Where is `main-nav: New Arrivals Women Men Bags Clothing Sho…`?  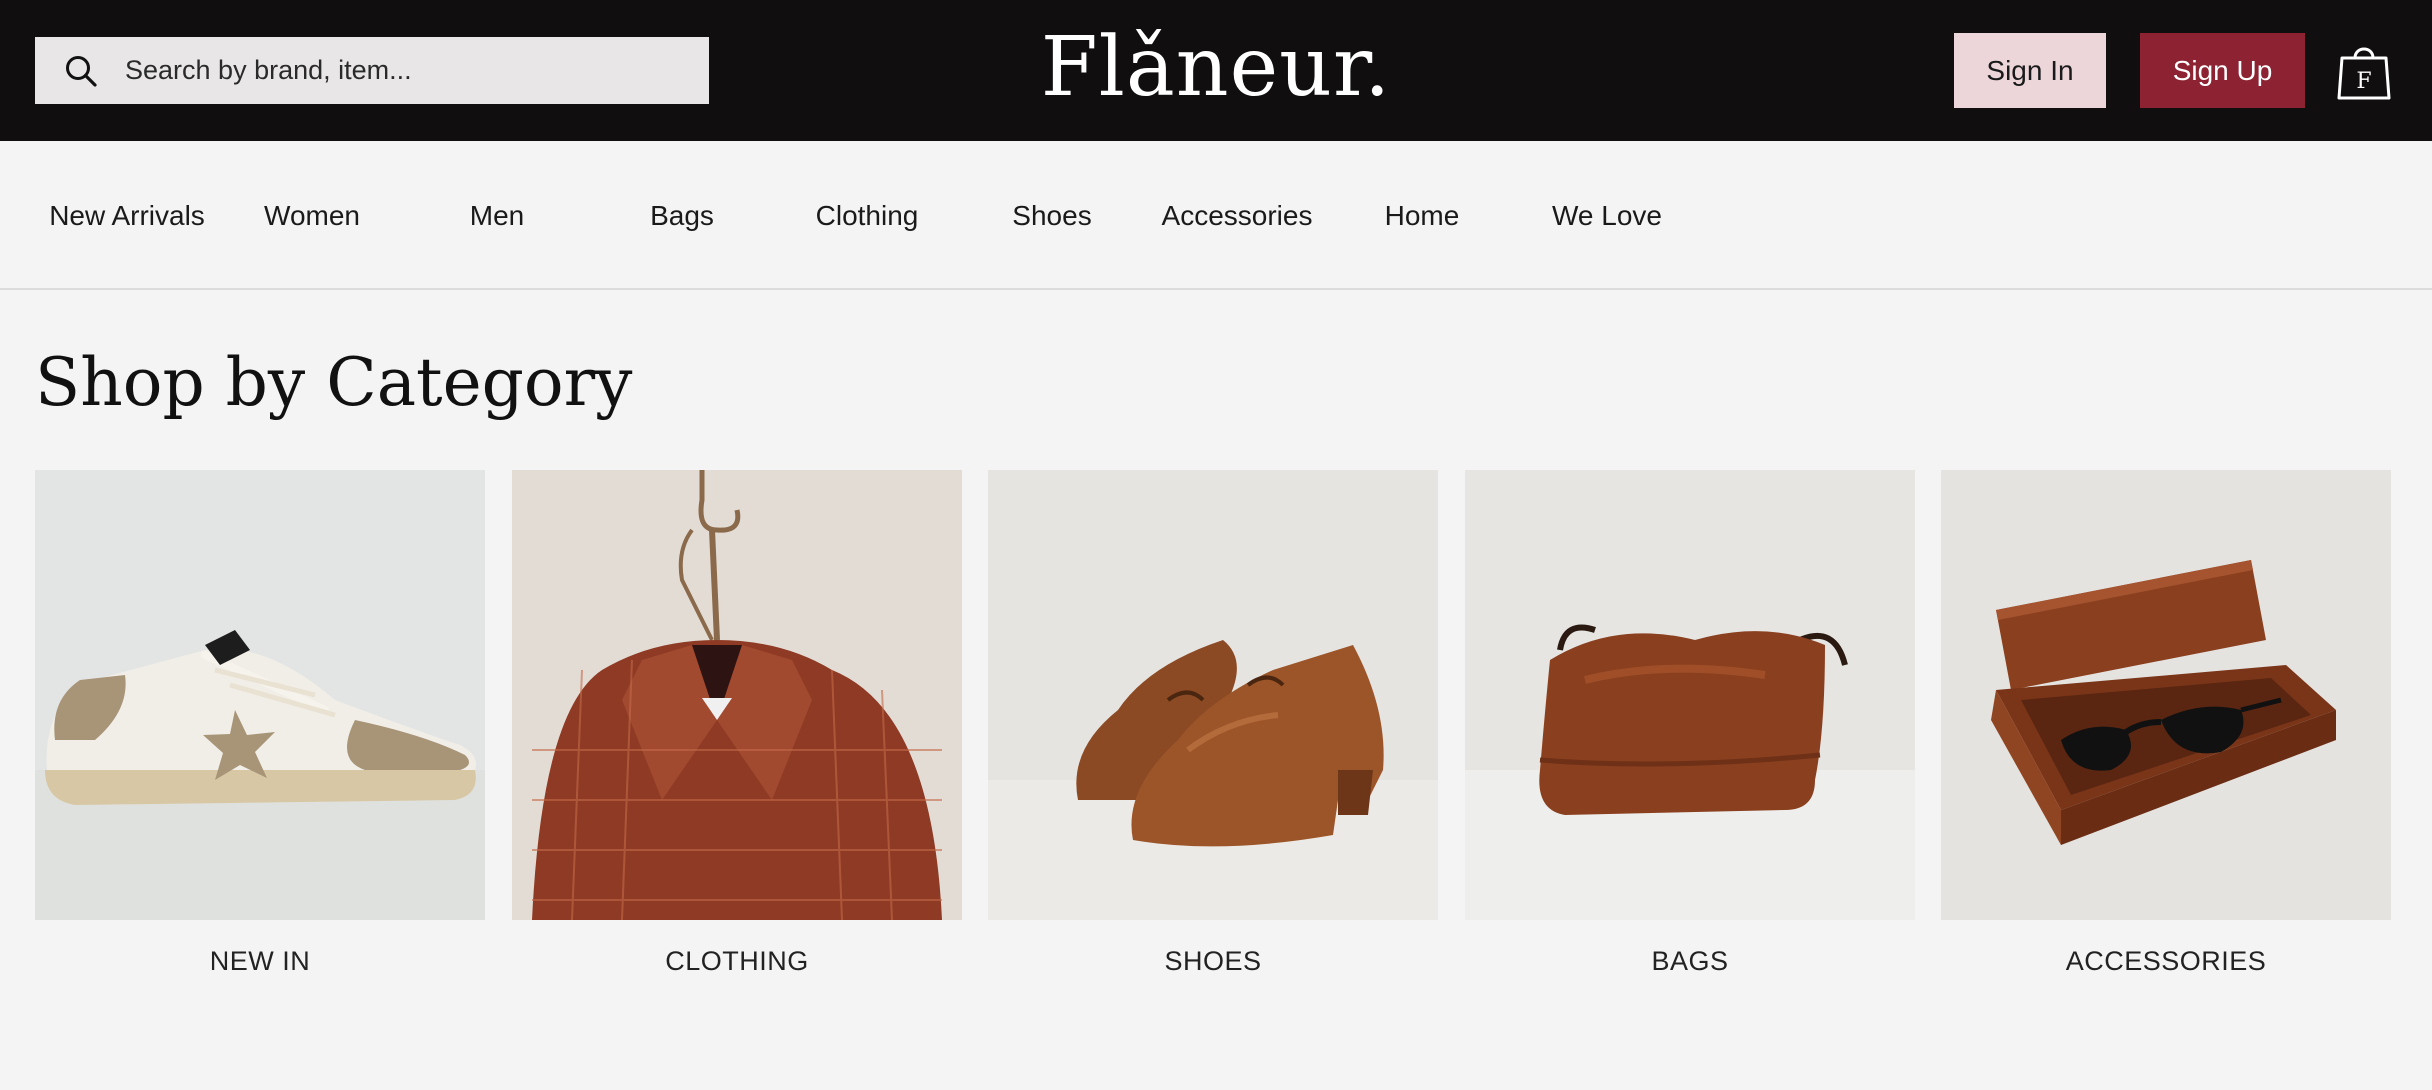
main-nav: New Arrivals Women Men Bags Clothing Sho… is located at coordinates (1216, 215).